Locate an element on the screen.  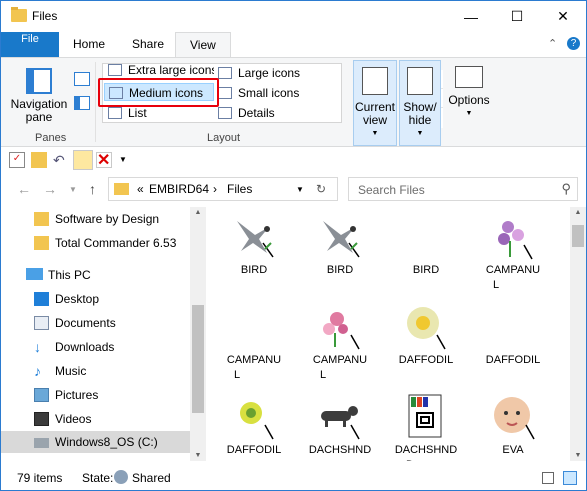
file-item: DACHSHND D is located at coordinates (426, 427).